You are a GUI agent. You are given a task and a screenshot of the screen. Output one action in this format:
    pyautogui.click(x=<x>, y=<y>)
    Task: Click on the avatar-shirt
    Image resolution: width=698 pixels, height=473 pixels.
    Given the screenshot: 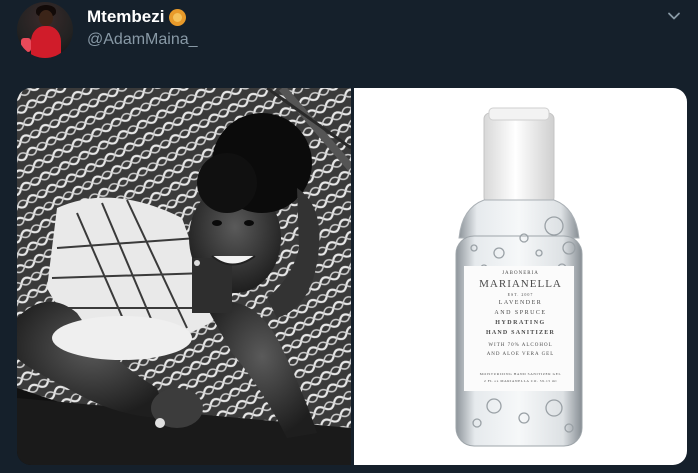 What is the action you would take?
    pyautogui.click(x=46, y=42)
    